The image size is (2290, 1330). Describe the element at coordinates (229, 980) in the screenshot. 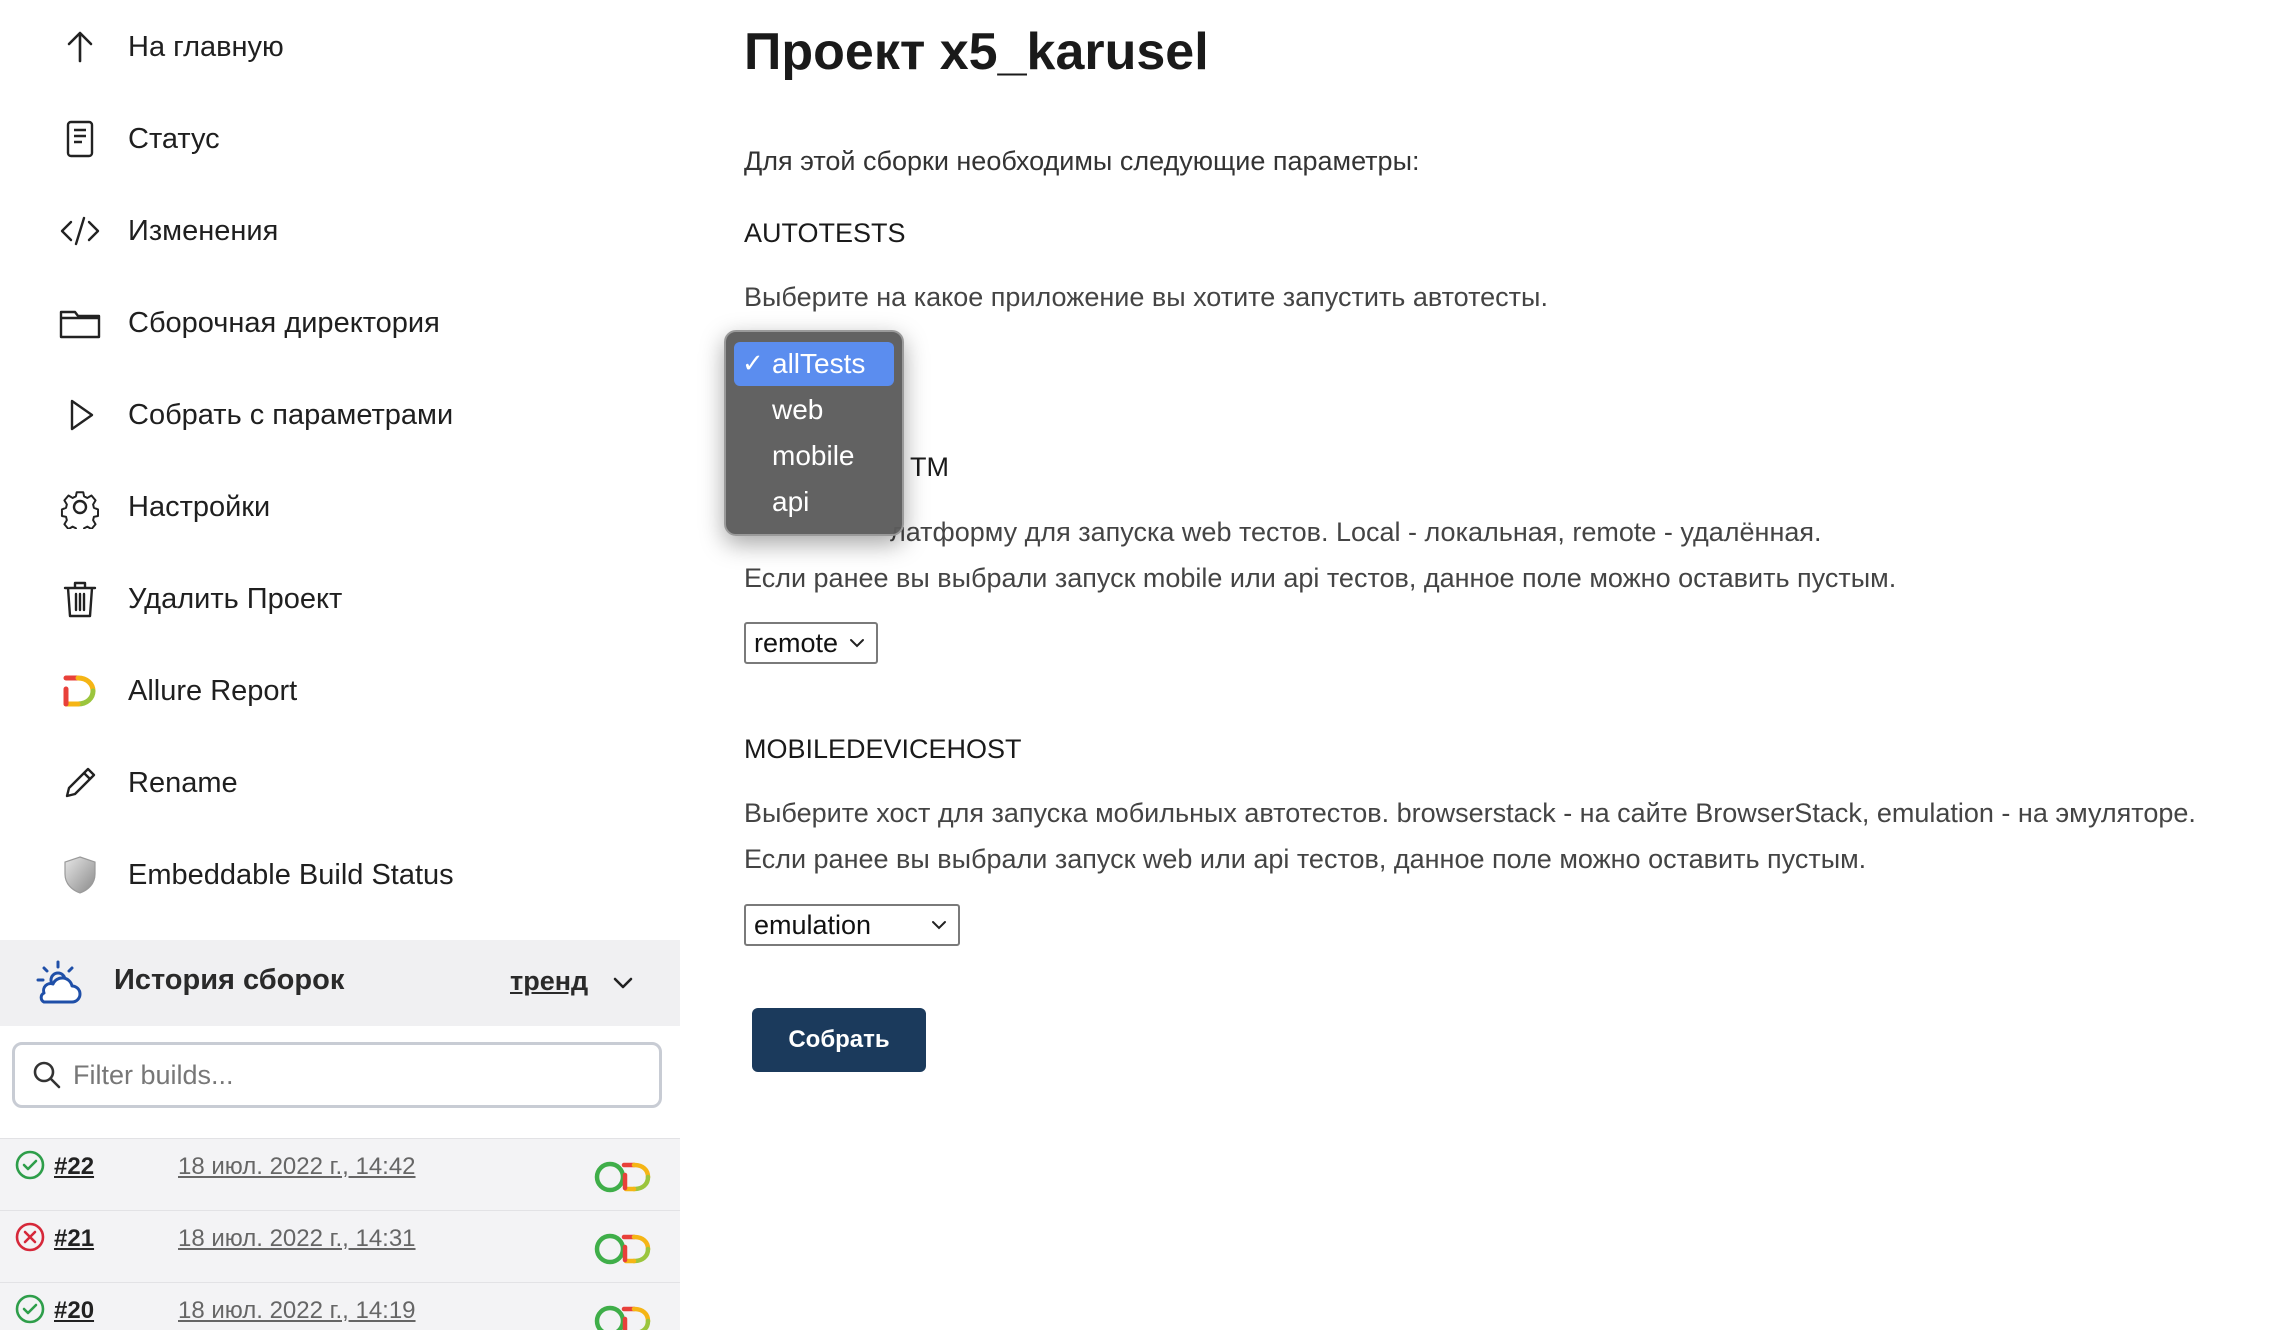

I see `build-history-title: История сборок` at that location.